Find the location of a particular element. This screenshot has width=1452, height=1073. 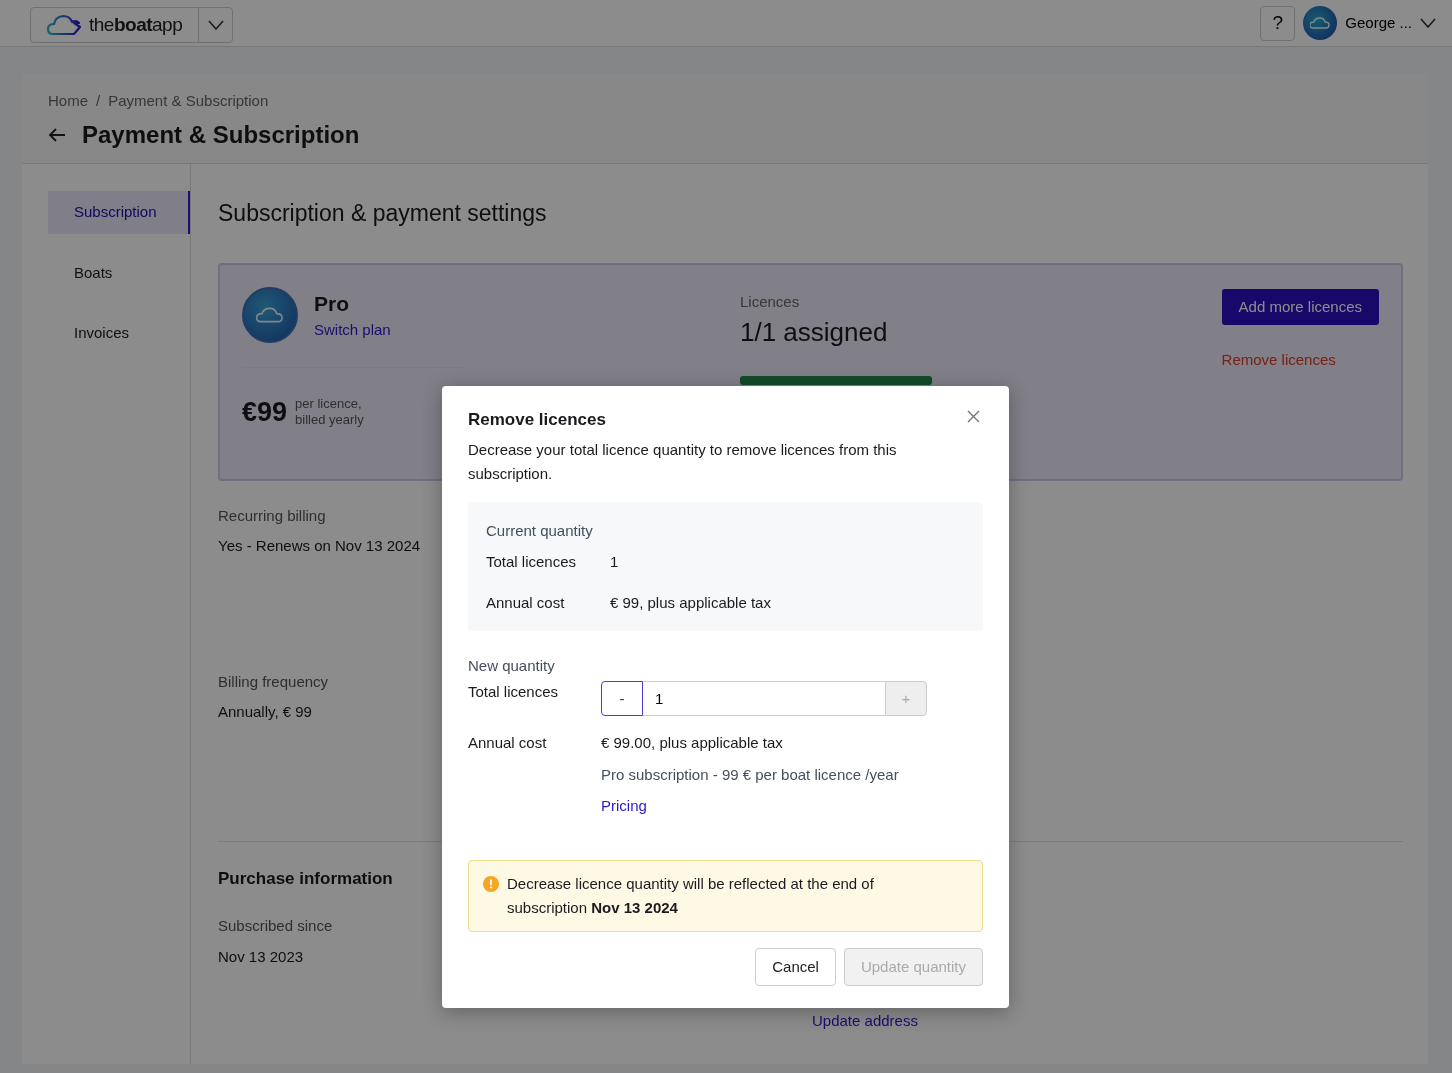

section-title: Subscription & payment settings is located at coordinates (383, 214).